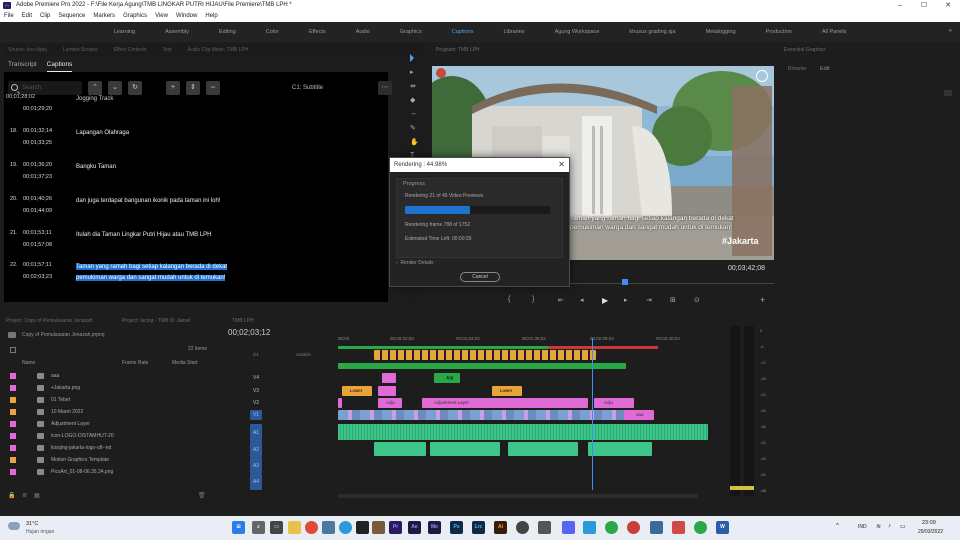 The width and height of the screenshot is (960, 540). I want to click on track-v1: V1, so click(256, 415).